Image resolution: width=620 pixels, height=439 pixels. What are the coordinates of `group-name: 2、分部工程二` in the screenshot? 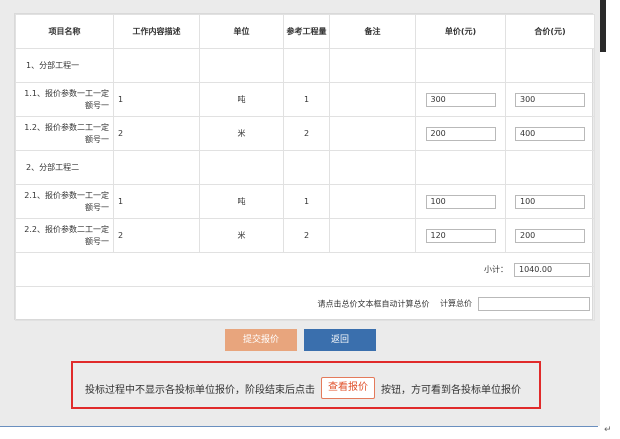 It's located at (64, 167).